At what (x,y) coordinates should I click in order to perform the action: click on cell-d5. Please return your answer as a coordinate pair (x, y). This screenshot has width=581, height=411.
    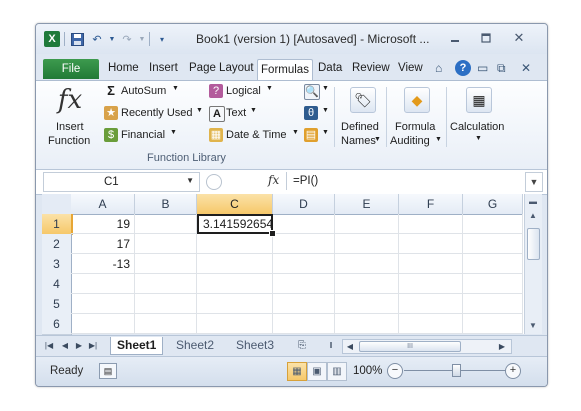
    Looking at the image, I should click on (304, 304).